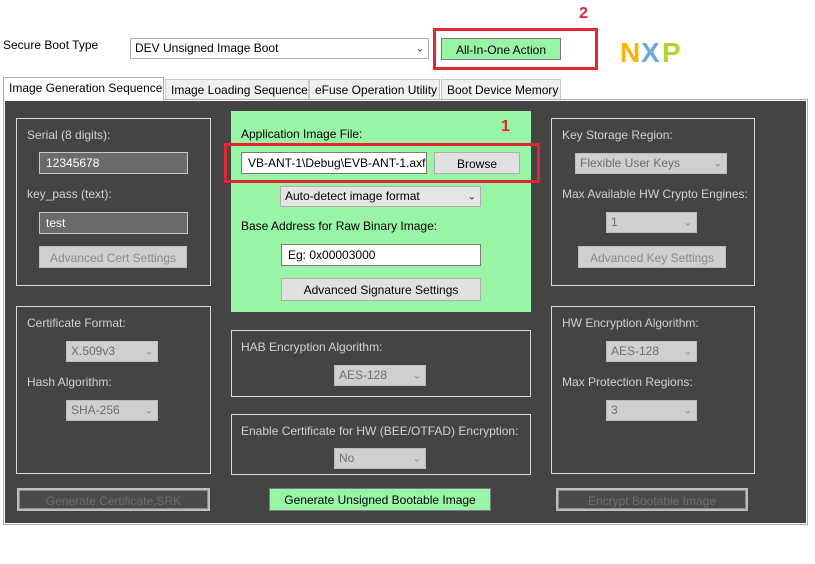 The height and width of the screenshot is (564, 815). I want to click on secure-boot-type-select: DEV Unsigned Image Boot ⌄, so click(279, 48).